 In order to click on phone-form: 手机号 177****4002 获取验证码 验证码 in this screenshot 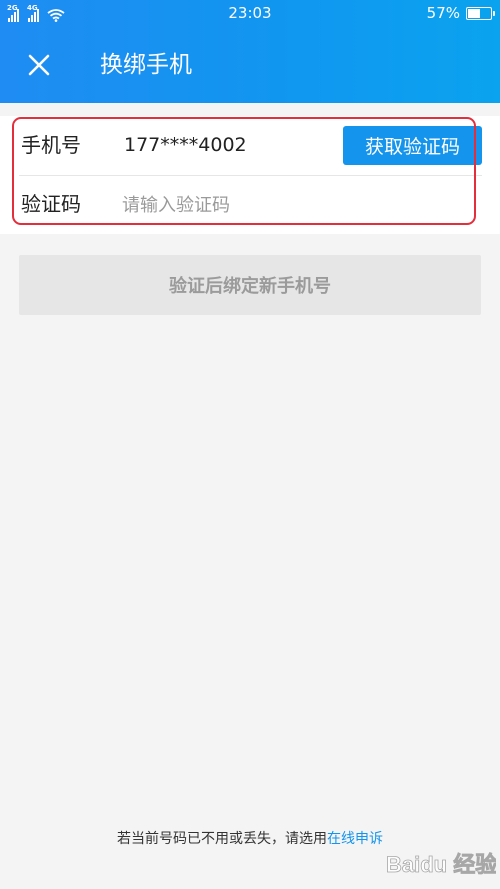, I will do `click(250, 175)`.